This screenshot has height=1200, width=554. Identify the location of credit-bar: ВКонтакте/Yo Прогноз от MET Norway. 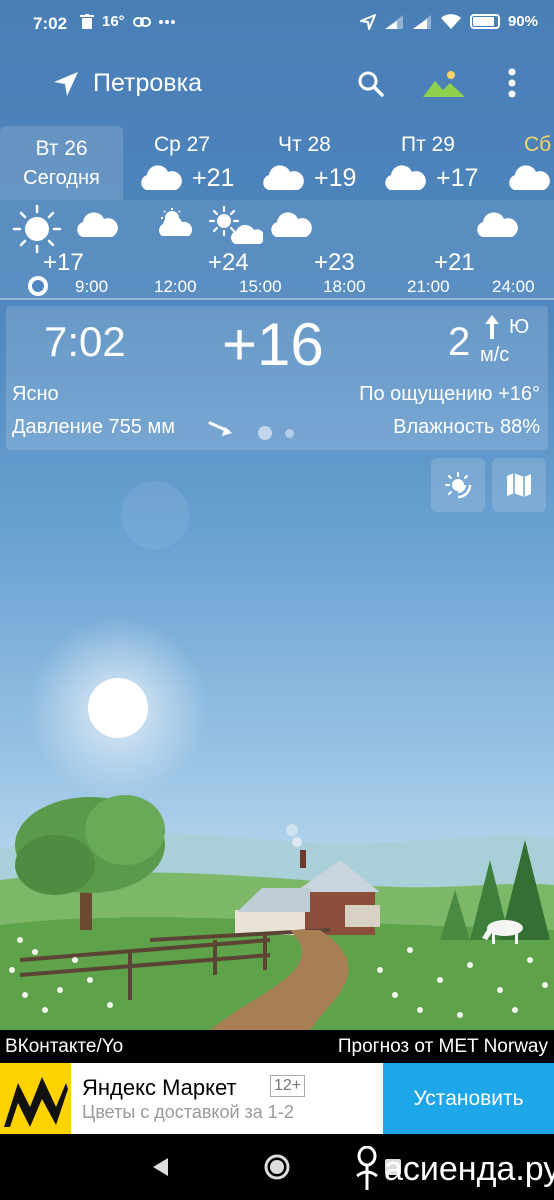
(277, 1046).